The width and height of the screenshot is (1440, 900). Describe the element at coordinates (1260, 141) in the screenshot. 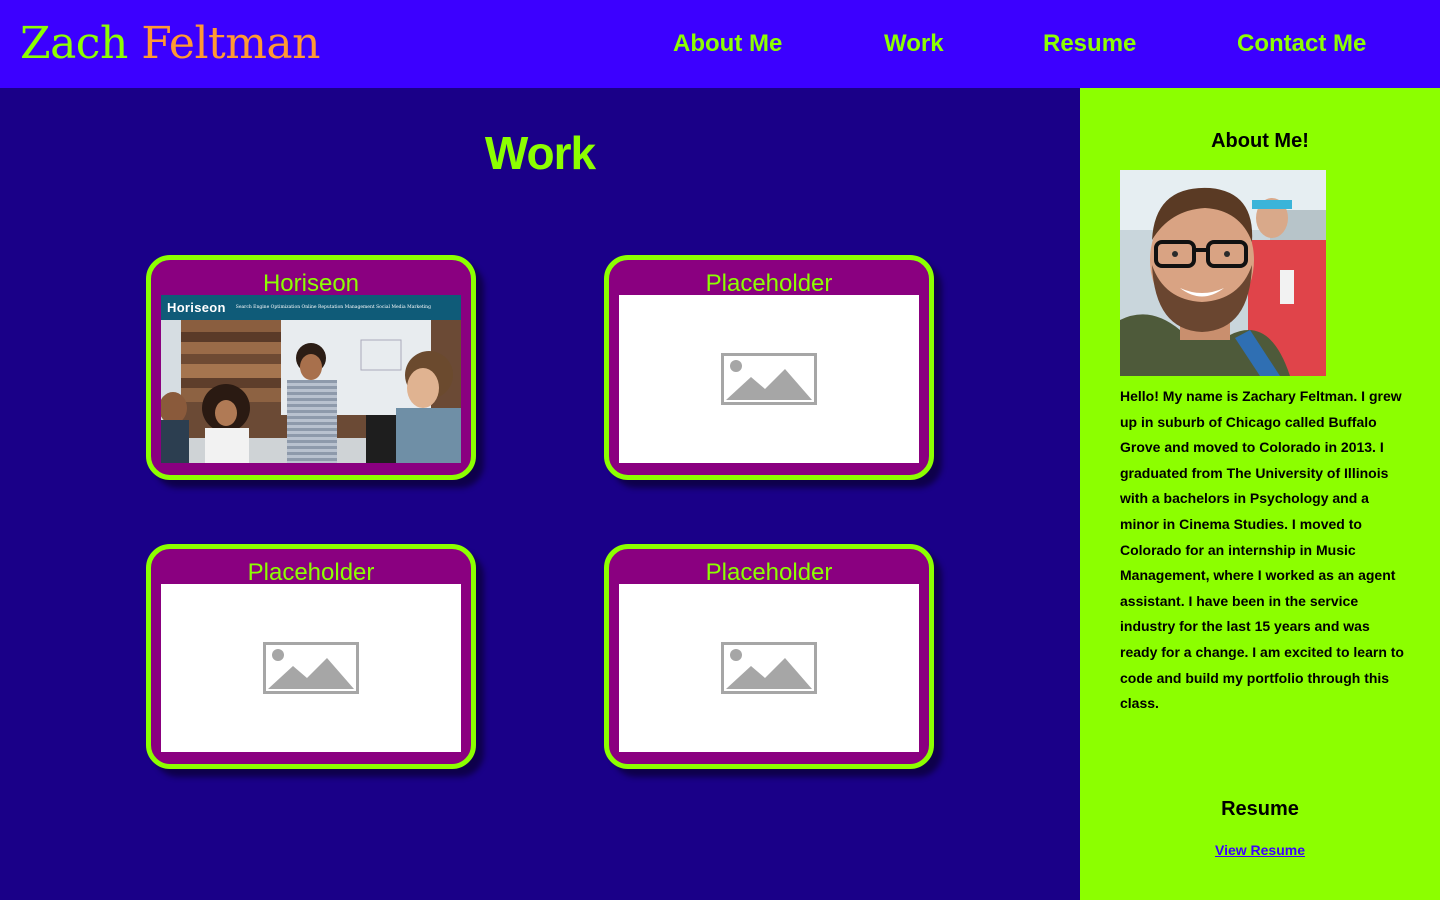

I see `about-me-heading: About Me!` at that location.